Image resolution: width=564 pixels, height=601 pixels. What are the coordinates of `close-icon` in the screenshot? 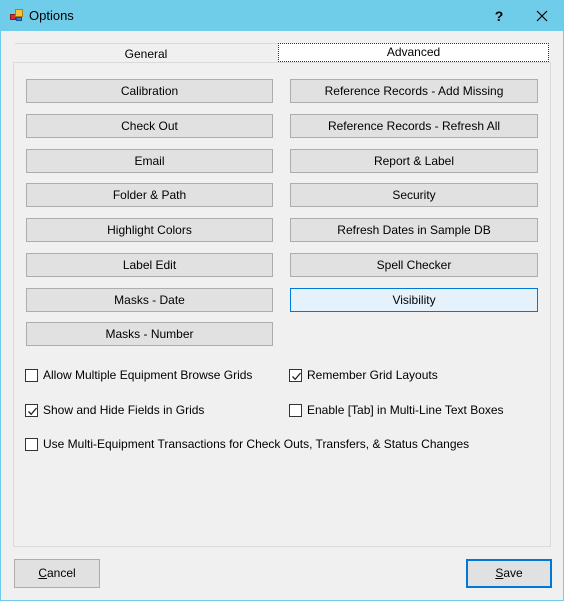 It's located at (542, 16).